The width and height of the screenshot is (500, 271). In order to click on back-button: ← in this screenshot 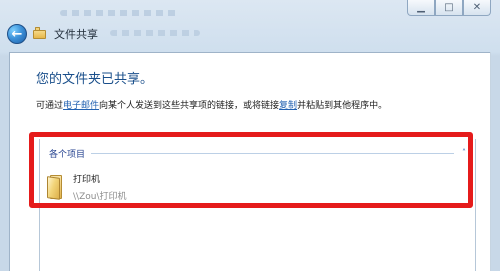, I will do `click(17, 34)`.